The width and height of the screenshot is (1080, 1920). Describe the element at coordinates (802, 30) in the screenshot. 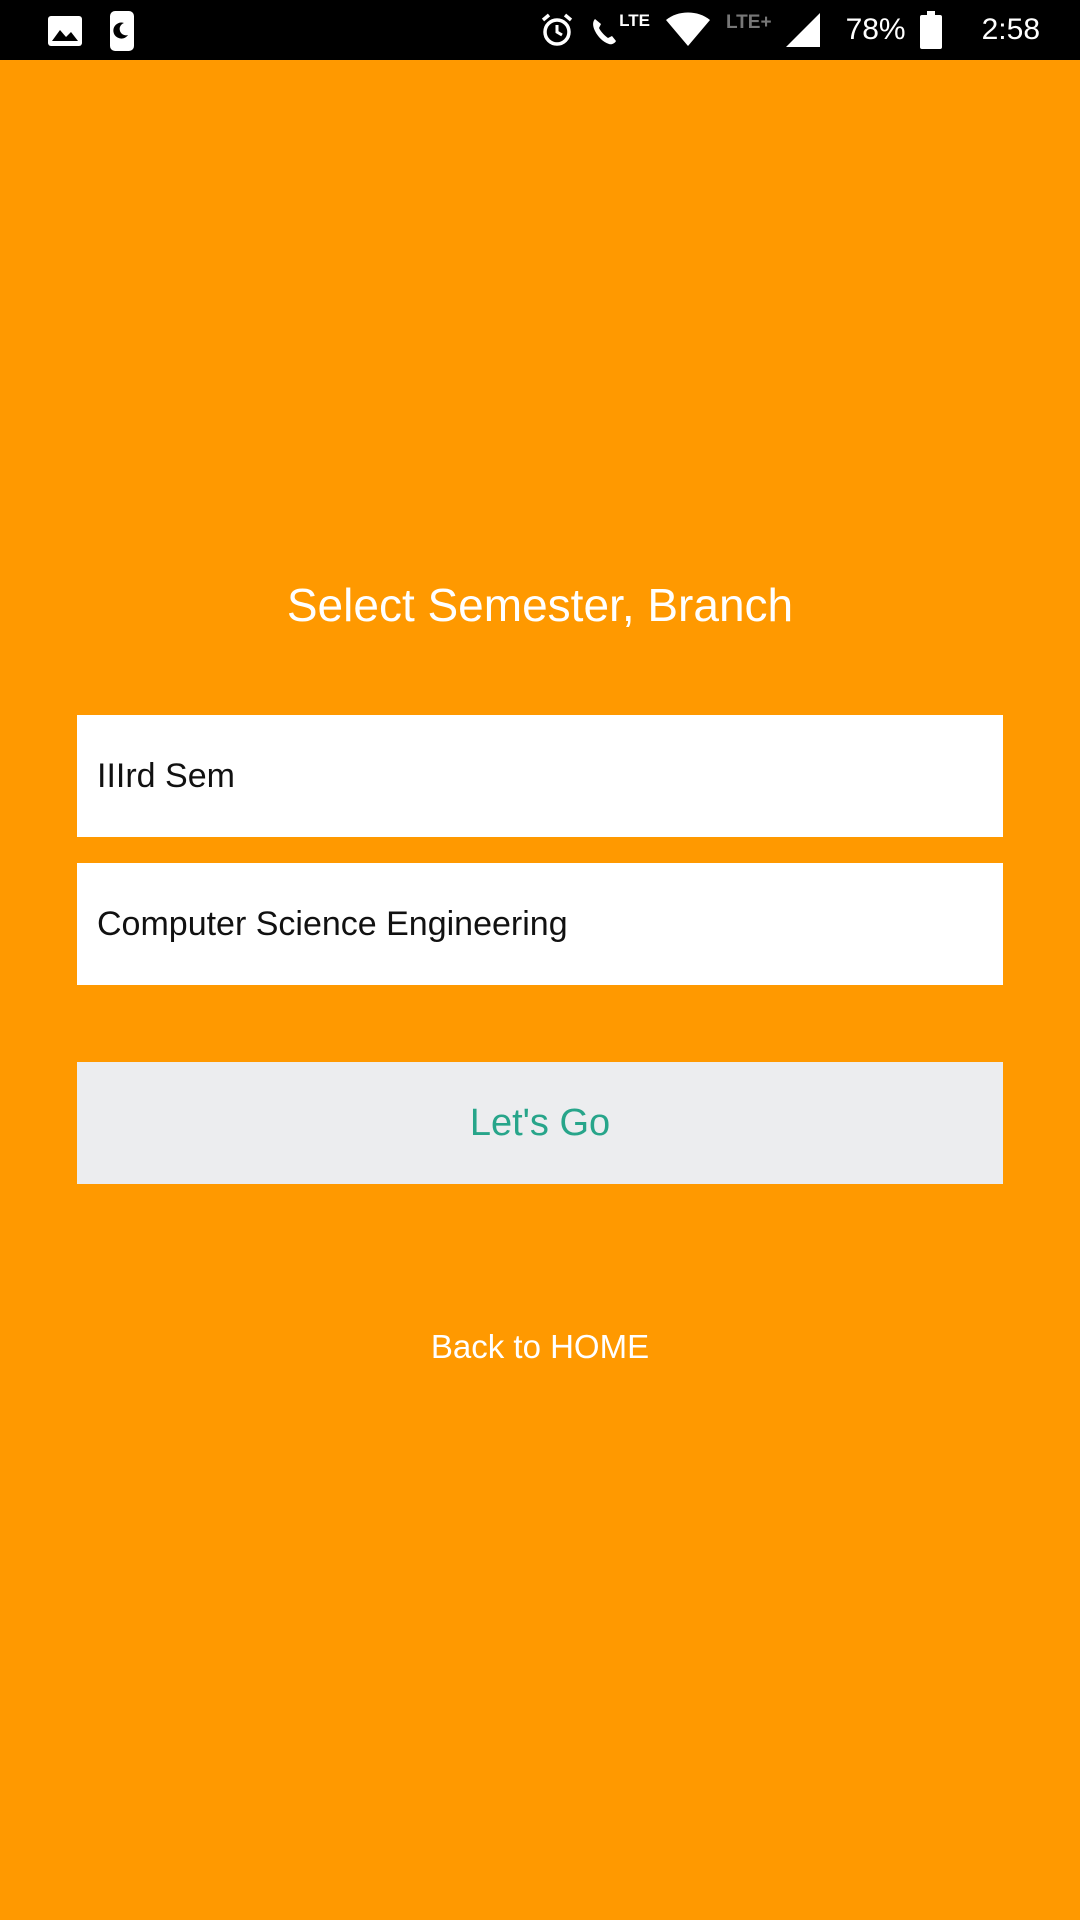

I see `cellular-signal-icon` at that location.